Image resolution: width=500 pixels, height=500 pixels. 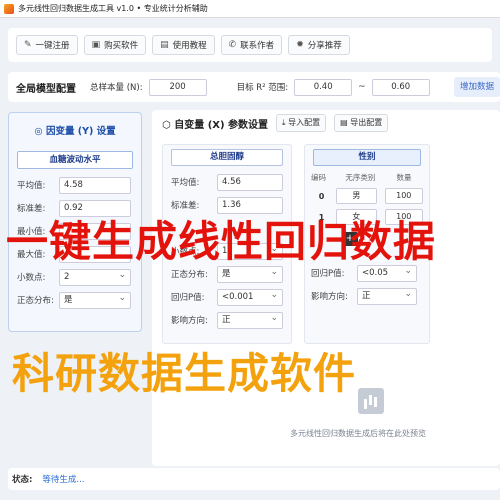 I want to click on x1-mean-label: 平均值:, so click(x=185, y=183).